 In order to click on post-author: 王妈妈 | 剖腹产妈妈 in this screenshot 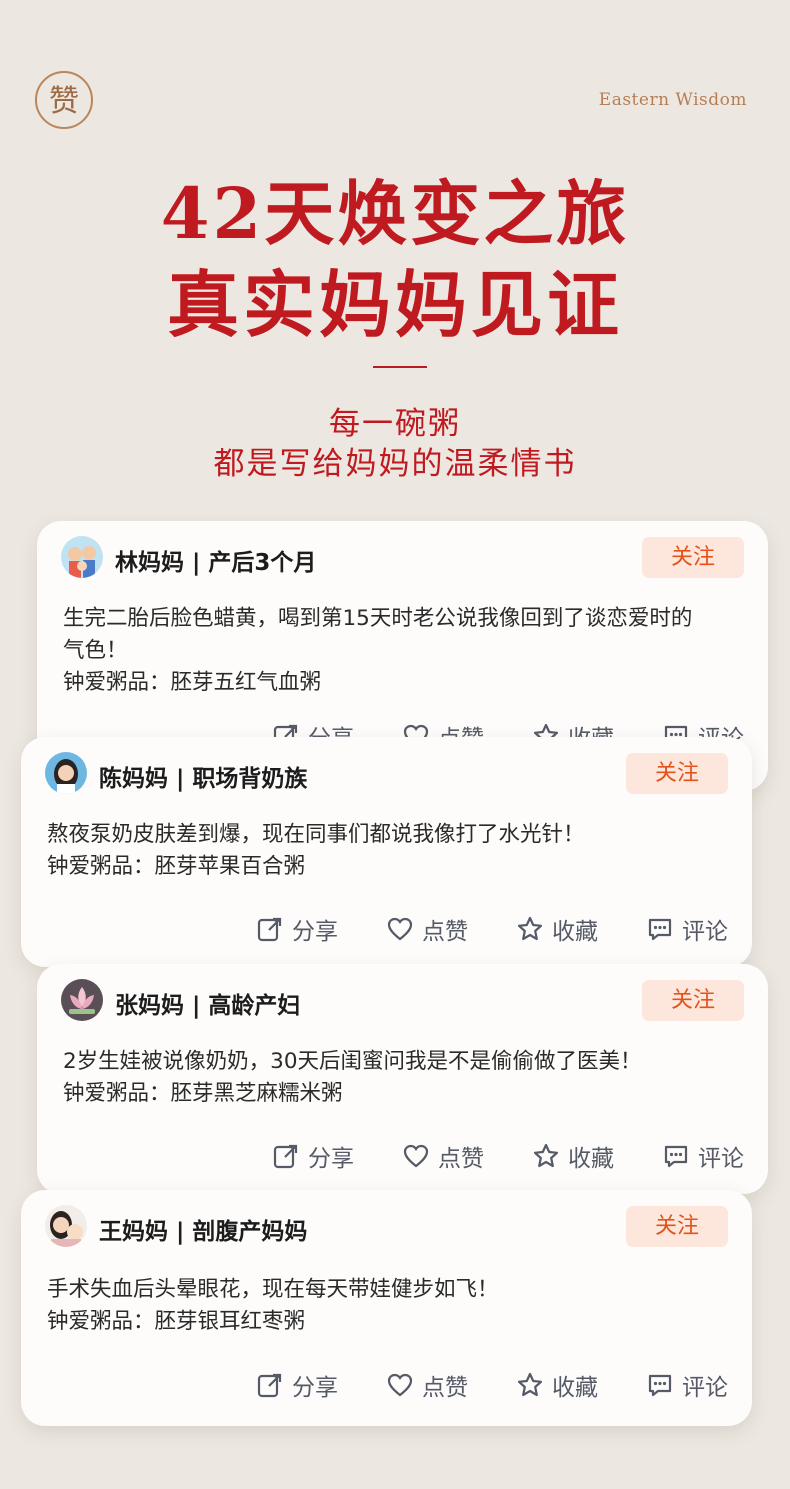, I will do `click(203, 1232)`.